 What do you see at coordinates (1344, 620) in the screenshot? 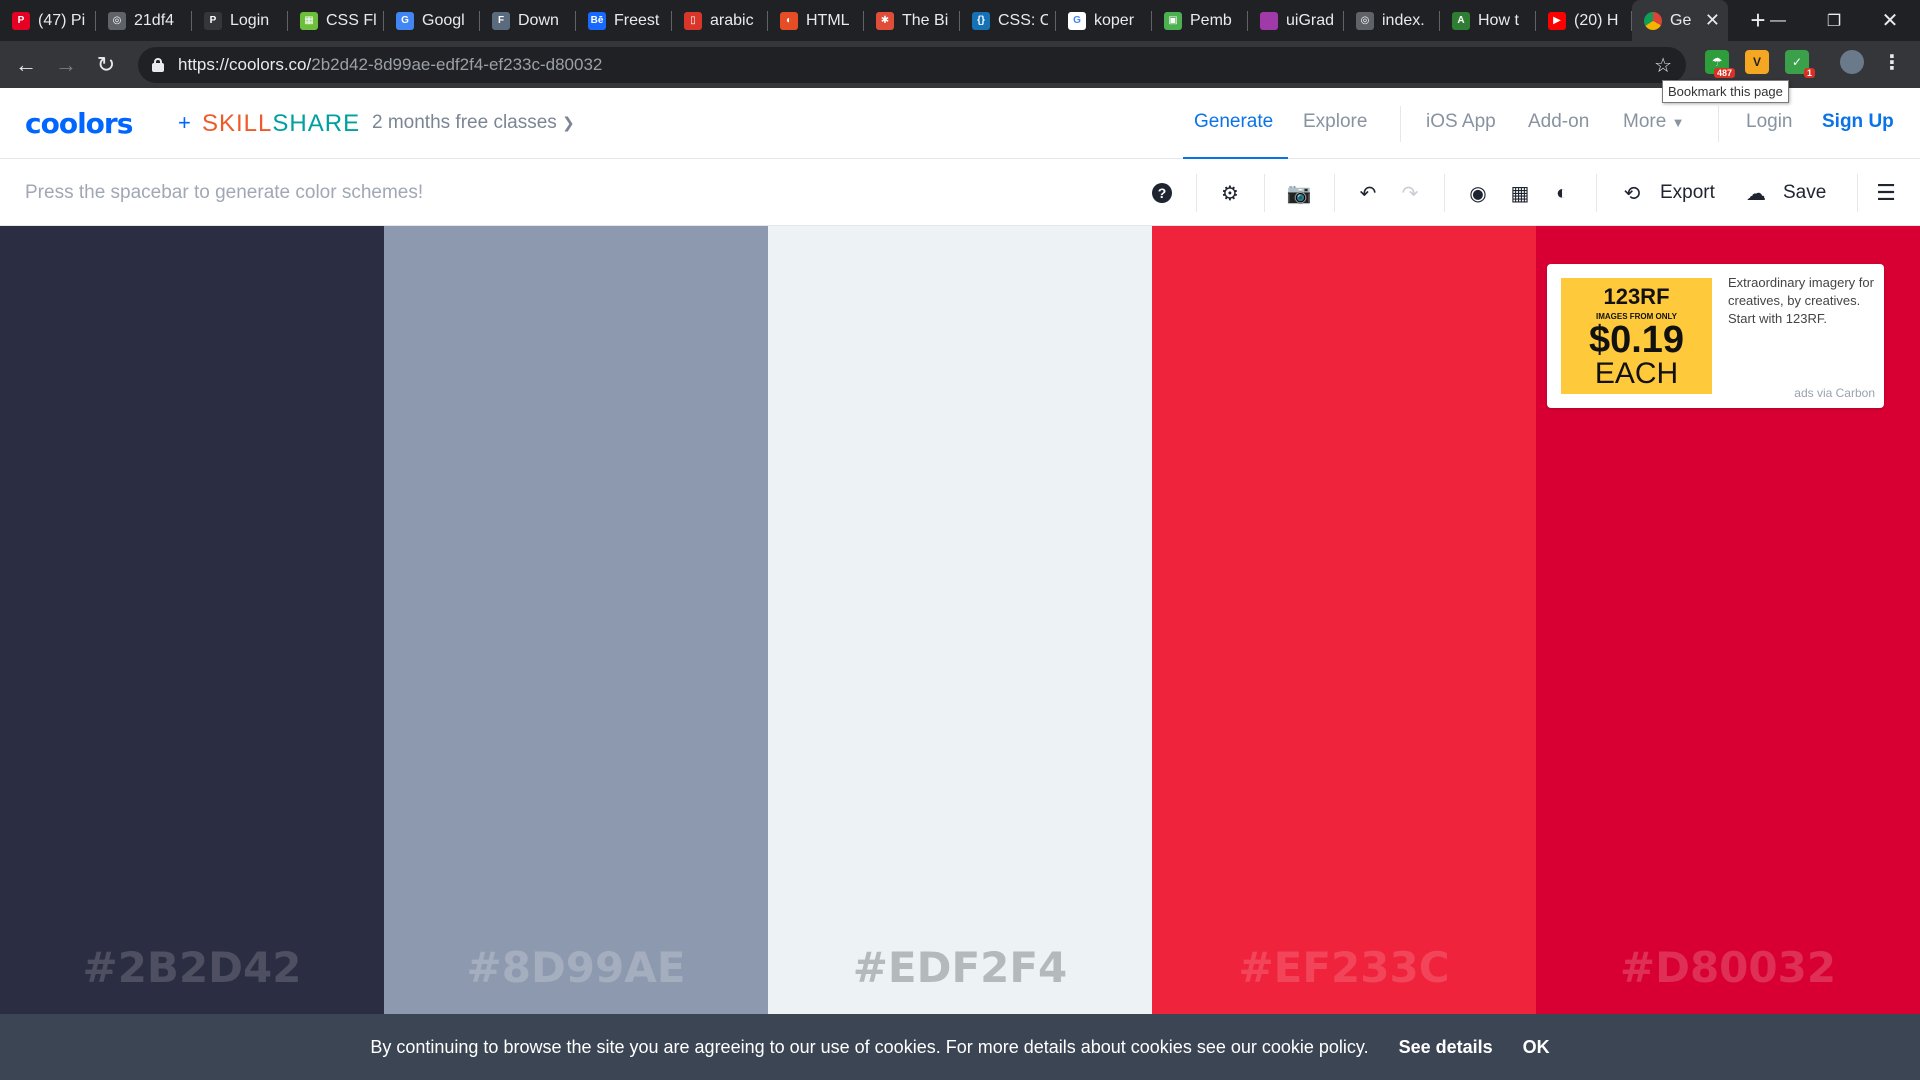
I see `color-swatch: #EF233C` at bounding box center [1344, 620].